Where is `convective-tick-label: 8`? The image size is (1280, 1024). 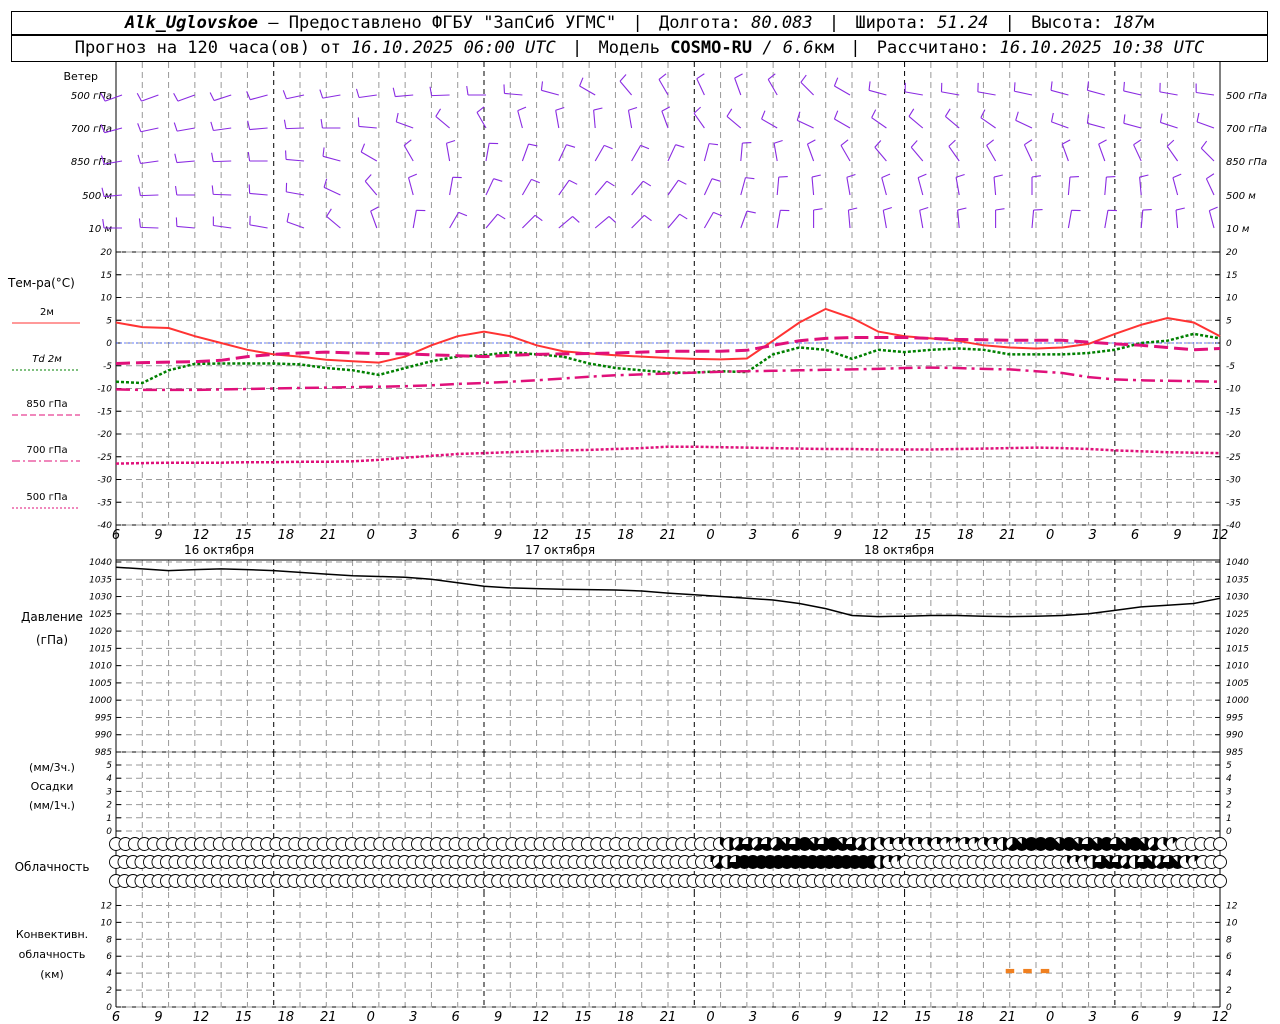
convective-tick-label: 8 is located at coordinates (109, 940).